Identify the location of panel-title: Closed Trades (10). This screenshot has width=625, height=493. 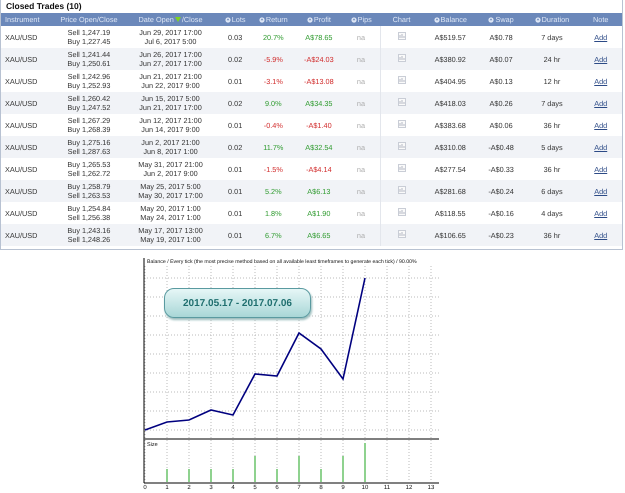
(44, 6).